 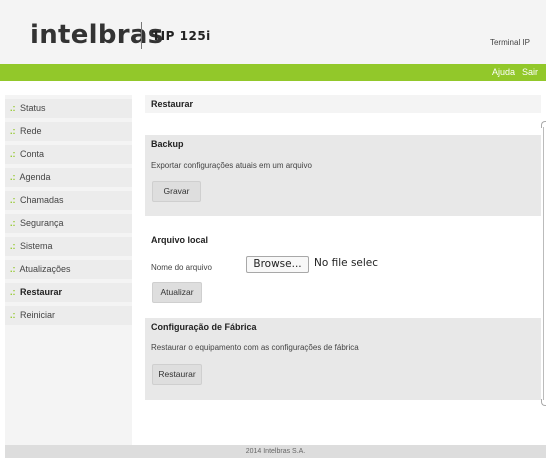 What do you see at coordinates (68, 108) in the screenshot?
I see `sidebar-item-status: .: Status` at bounding box center [68, 108].